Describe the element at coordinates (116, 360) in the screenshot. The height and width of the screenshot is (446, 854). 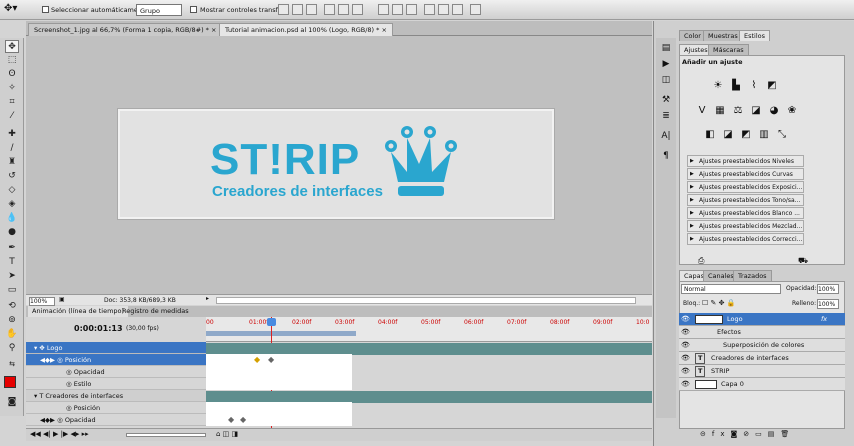
I see `tl-prop-position: ◀◆▶ ◎ Posición` at that location.